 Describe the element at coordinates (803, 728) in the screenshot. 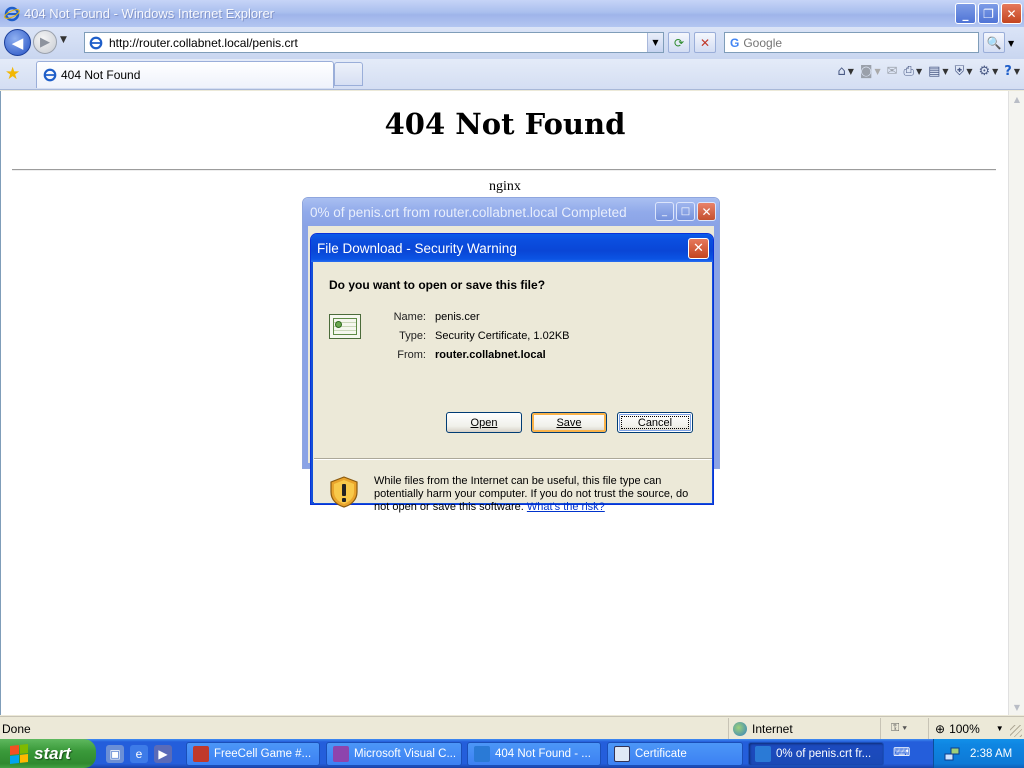

I see `security-zone: Internet` at that location.